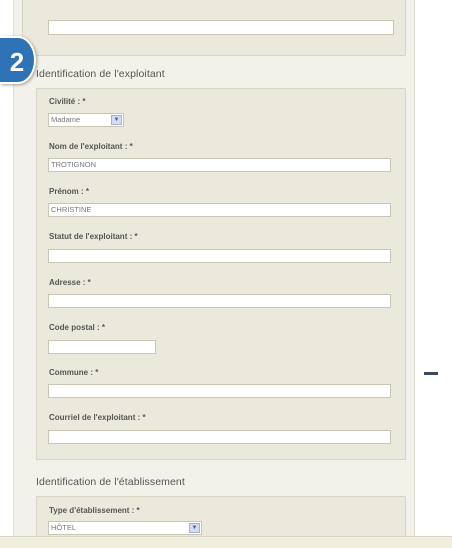 This screenshot has width=452, height=548. What do you see at coordinates (100, 74) in the screenshot?
I see `section-legend-exploitant: Identification de l'exploitant` at bounding box center [100, 74].